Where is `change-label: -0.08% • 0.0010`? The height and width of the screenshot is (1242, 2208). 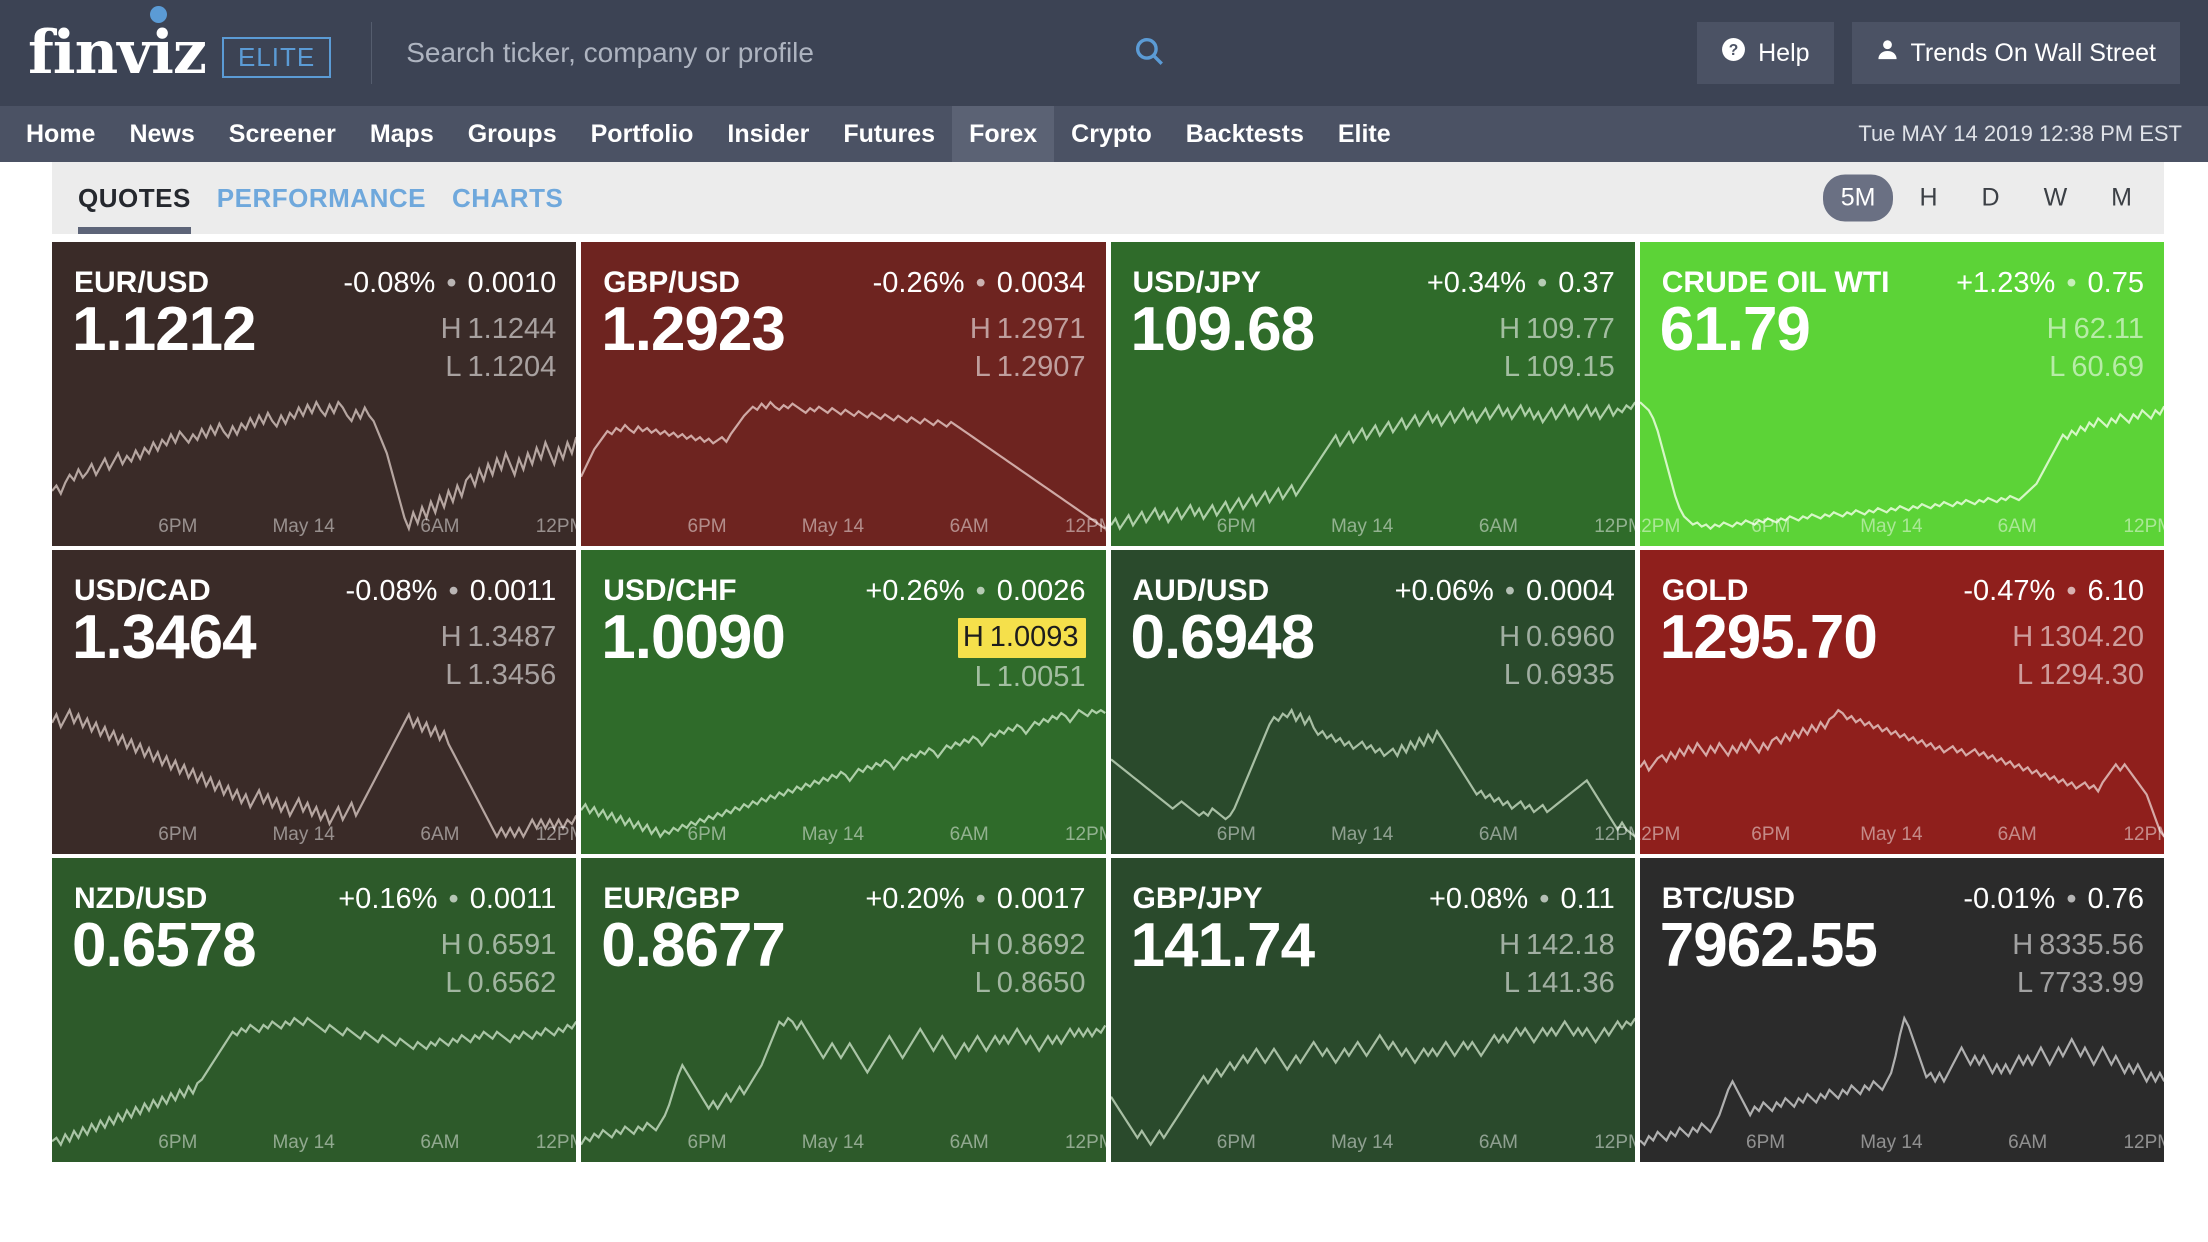 change-label: -0.08% • 0.0010 is located at coordinates (449, 283).